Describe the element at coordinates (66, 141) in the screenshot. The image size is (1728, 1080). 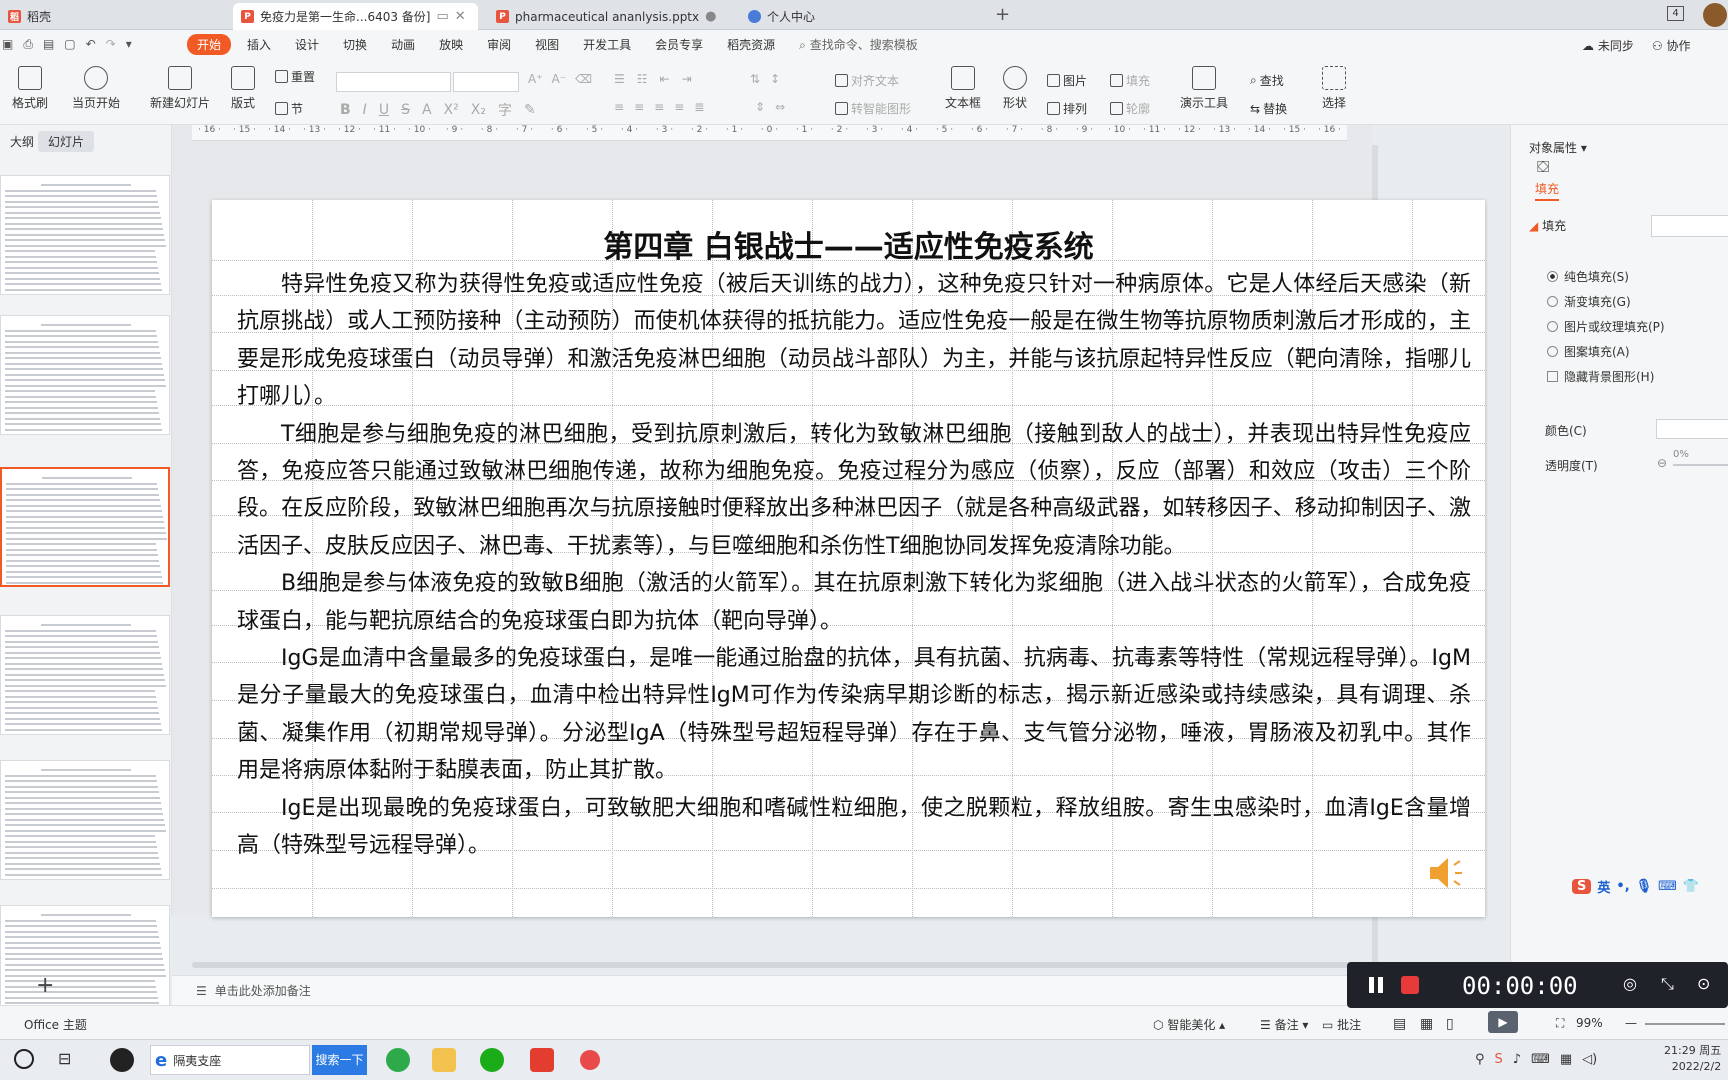
I see `tab-slides: 幻灯片` at that location.